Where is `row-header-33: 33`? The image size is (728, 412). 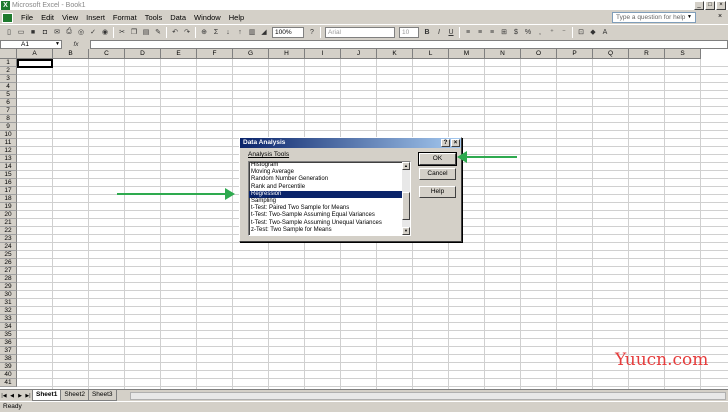
row-header-33: 33 is located at coordinates (8, 319).